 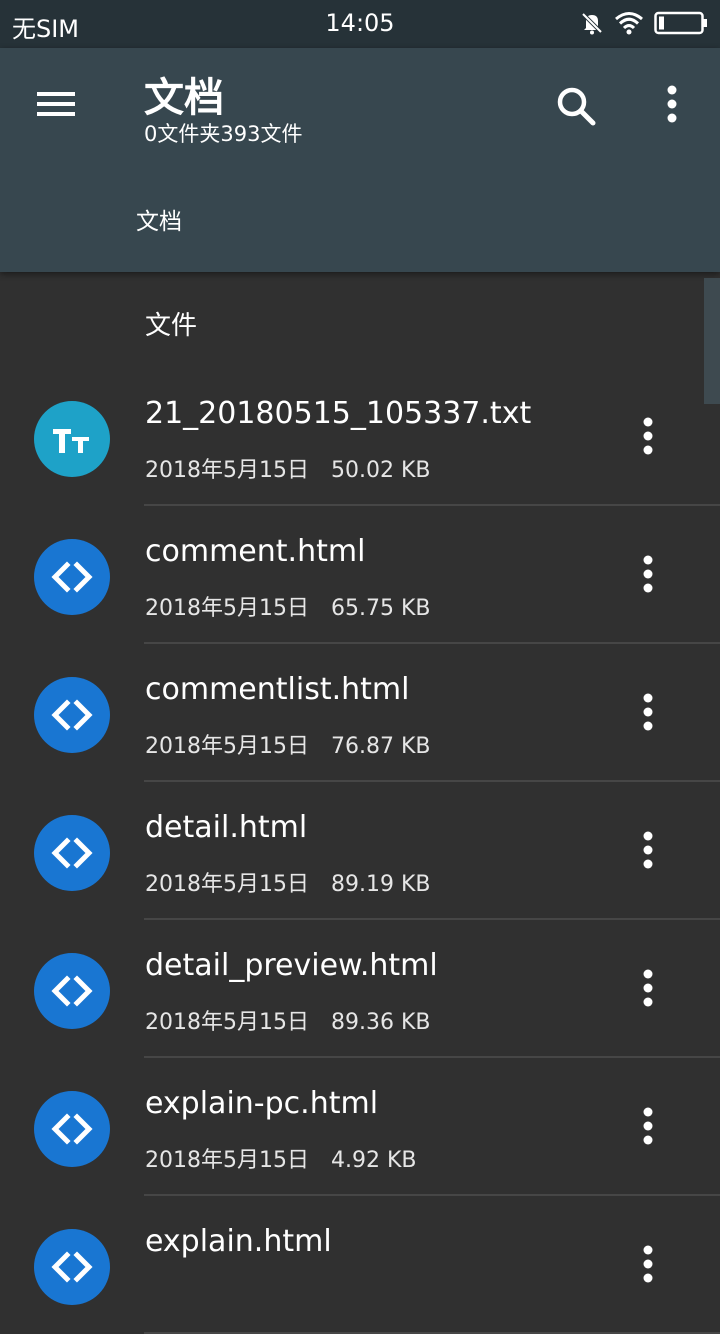 I want to click on file-meta: 2018年5月15日 50.02 KB, so click(x=287, y=468).